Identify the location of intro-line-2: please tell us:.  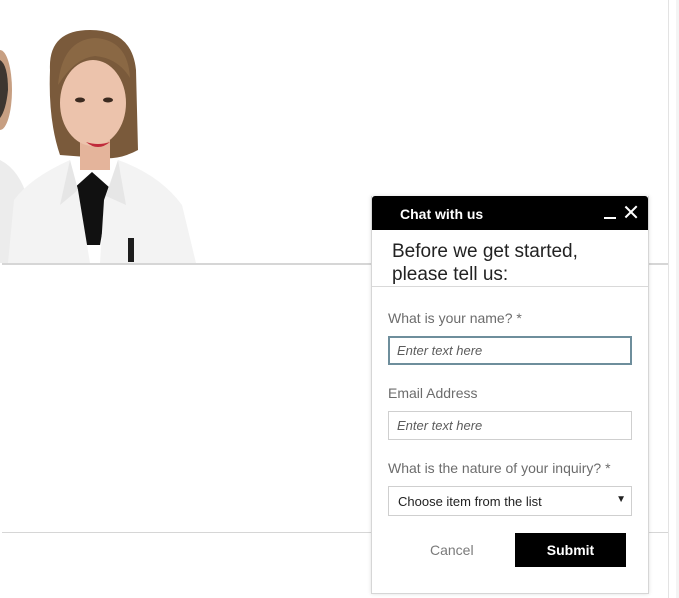
(450, 274).